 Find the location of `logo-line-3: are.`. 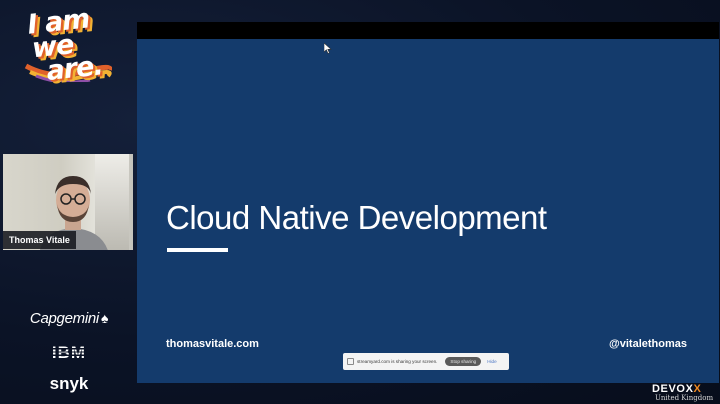

logo-line-3: are. is located at coordinates (74, 68).